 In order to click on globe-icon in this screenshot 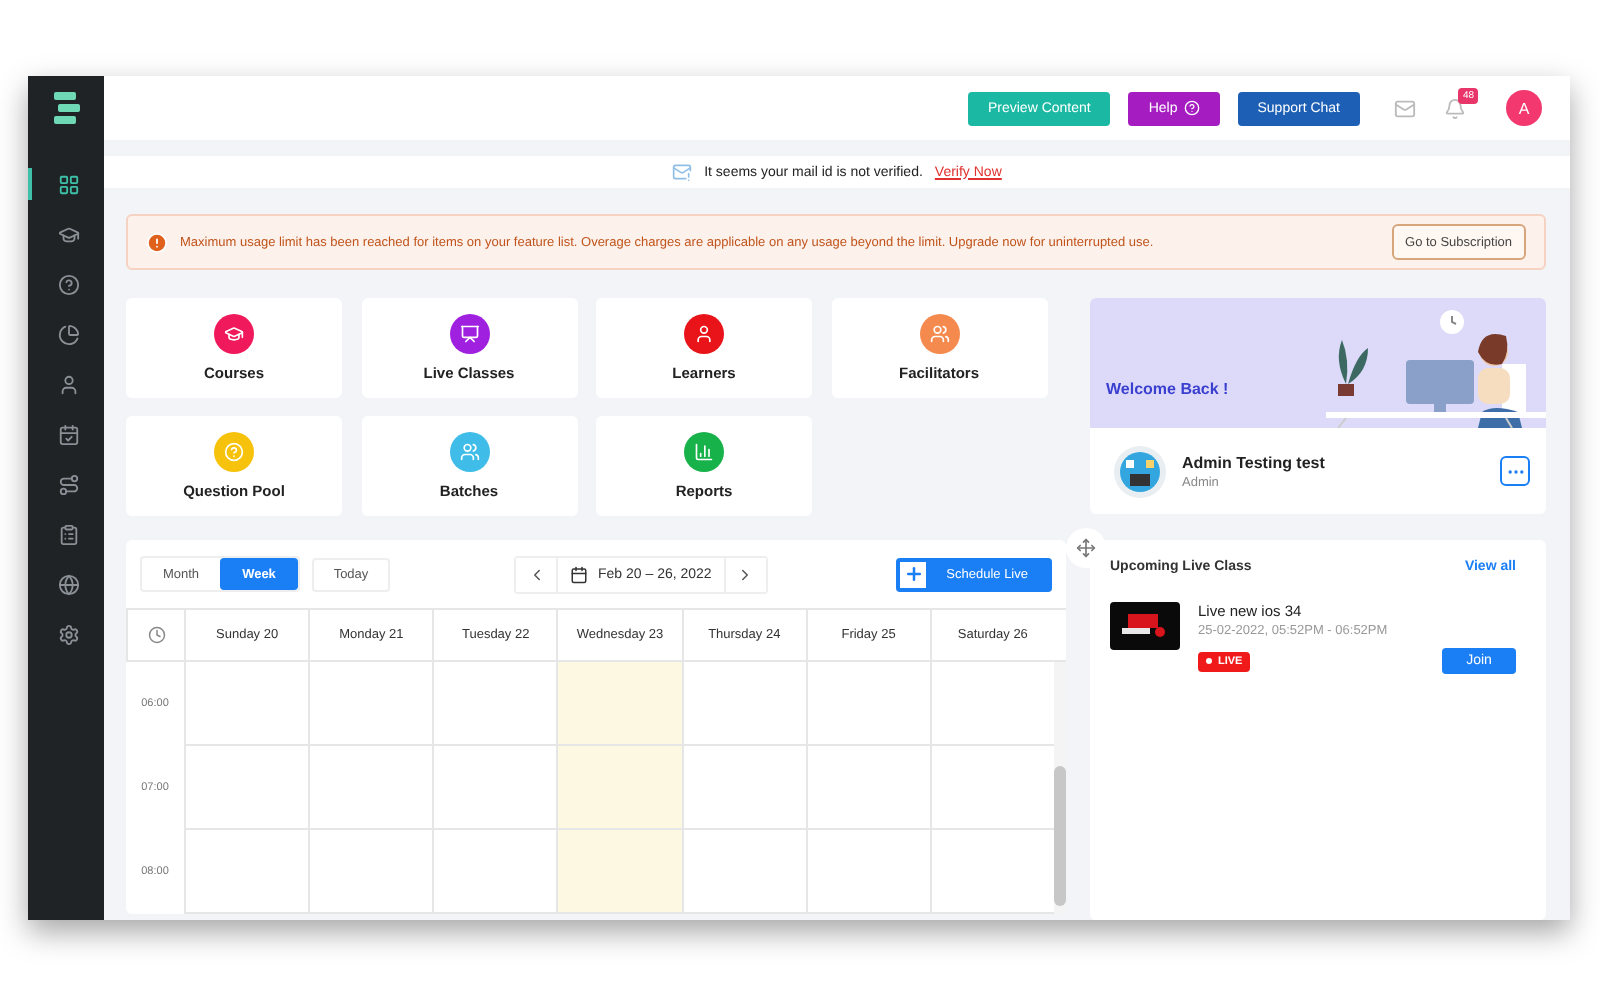, I will do `click(68, 584)`.